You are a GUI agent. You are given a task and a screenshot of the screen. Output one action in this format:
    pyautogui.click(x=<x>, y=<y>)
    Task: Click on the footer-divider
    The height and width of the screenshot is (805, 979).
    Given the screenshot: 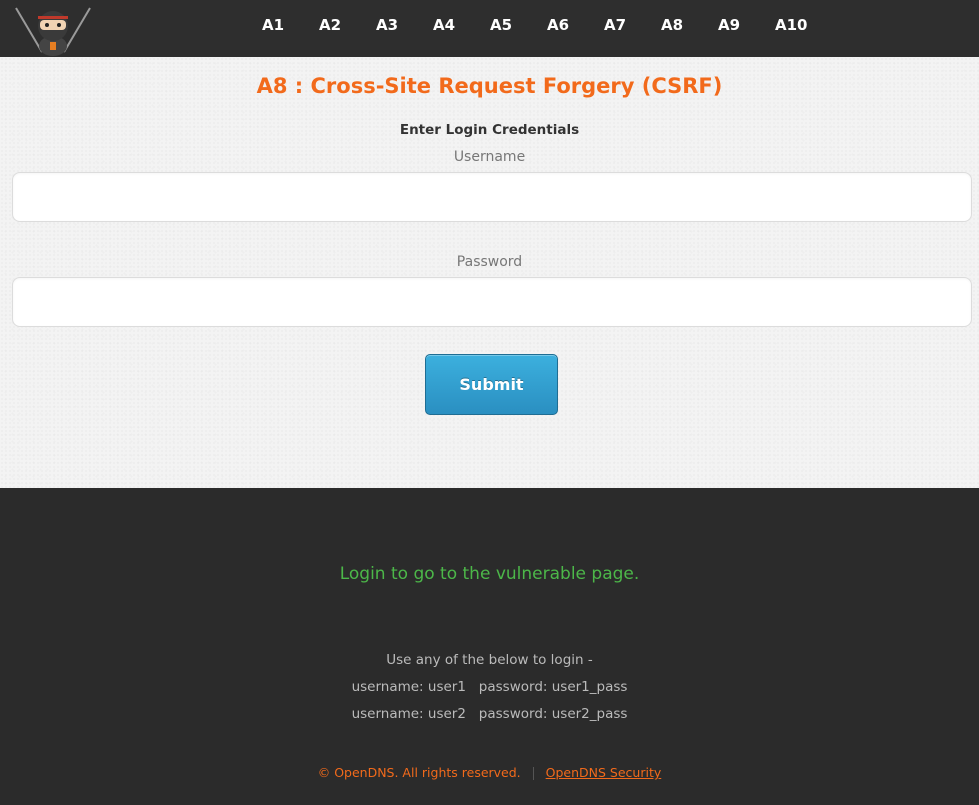 What is the action you would take?
    pyautogui.click(x=533, y=773)
    